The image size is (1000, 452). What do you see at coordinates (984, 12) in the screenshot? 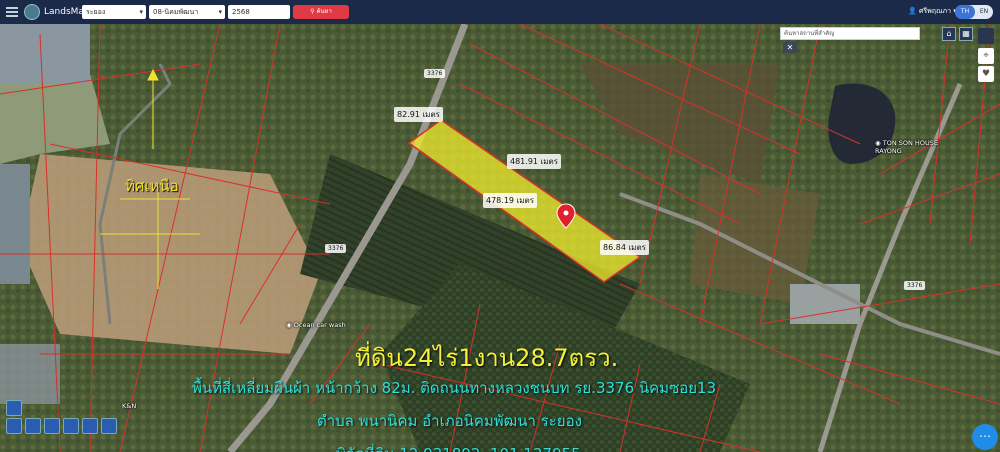
I see `lang-en: EN` at bounding box center [984, 12].